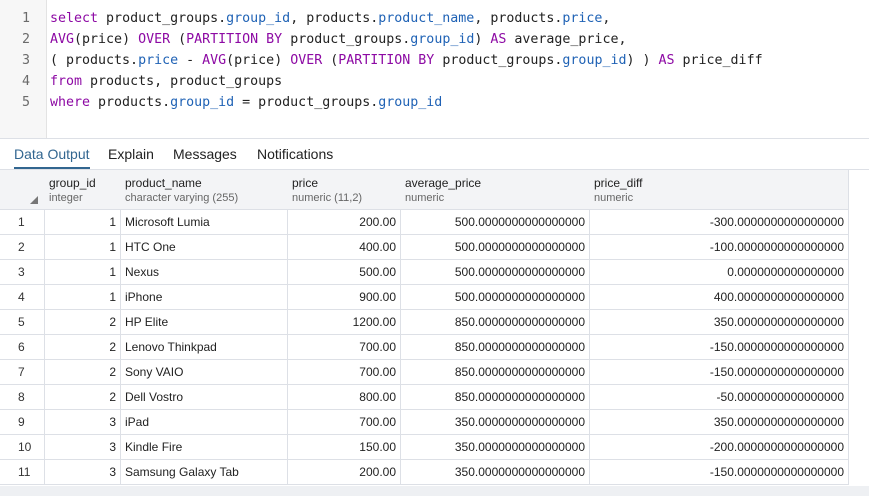 The width and height of the screenshot is (869, 496). I want to click on cell-price: 150.00, so click(344, 447).